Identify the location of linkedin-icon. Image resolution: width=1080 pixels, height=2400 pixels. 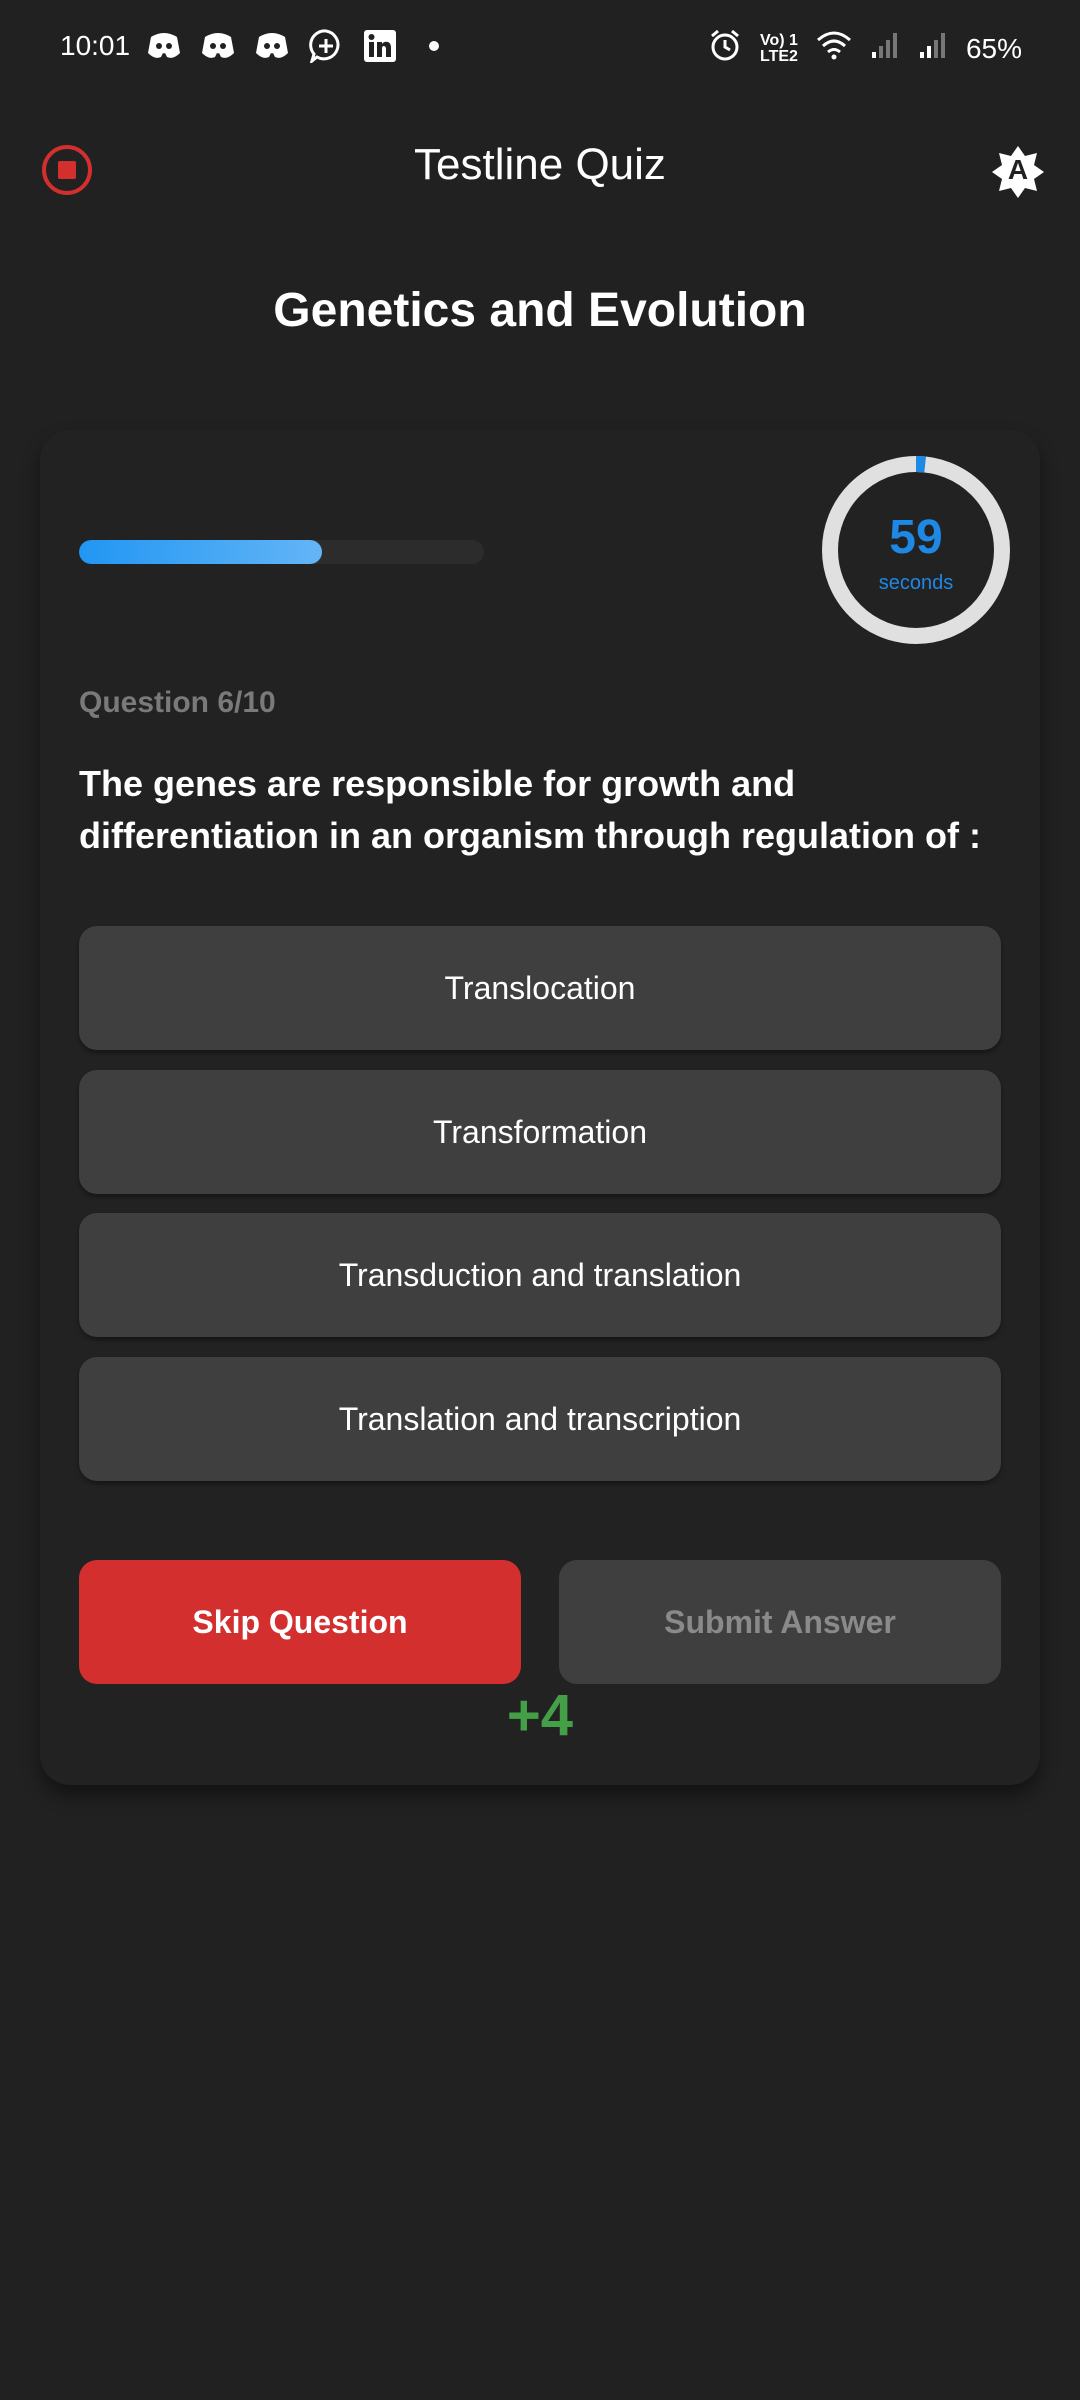
(380, 46).